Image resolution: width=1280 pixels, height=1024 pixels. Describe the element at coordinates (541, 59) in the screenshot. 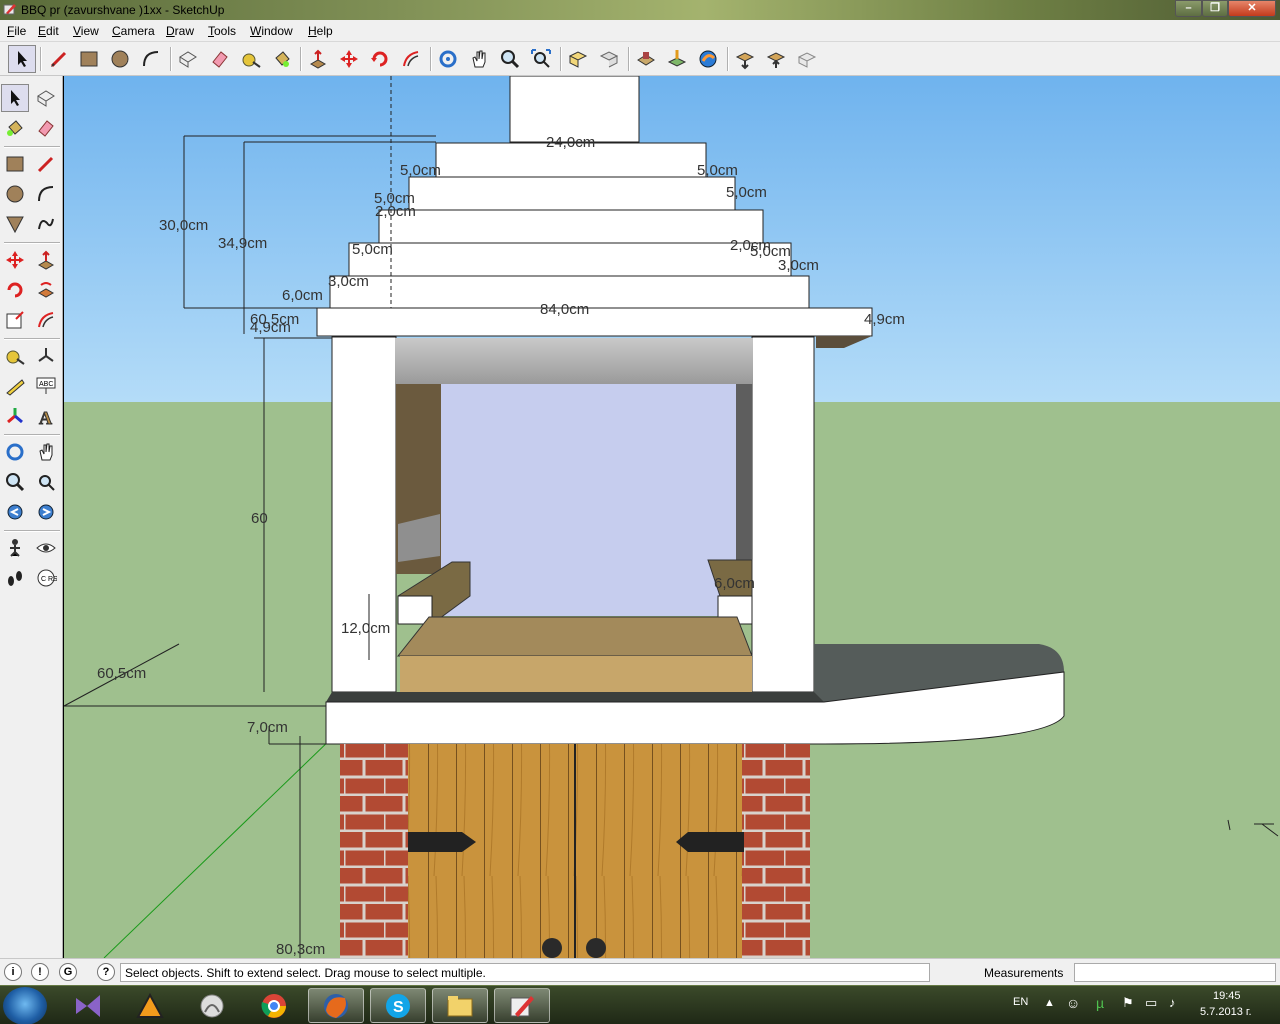

I see `zoom-extents-icon` at that location.